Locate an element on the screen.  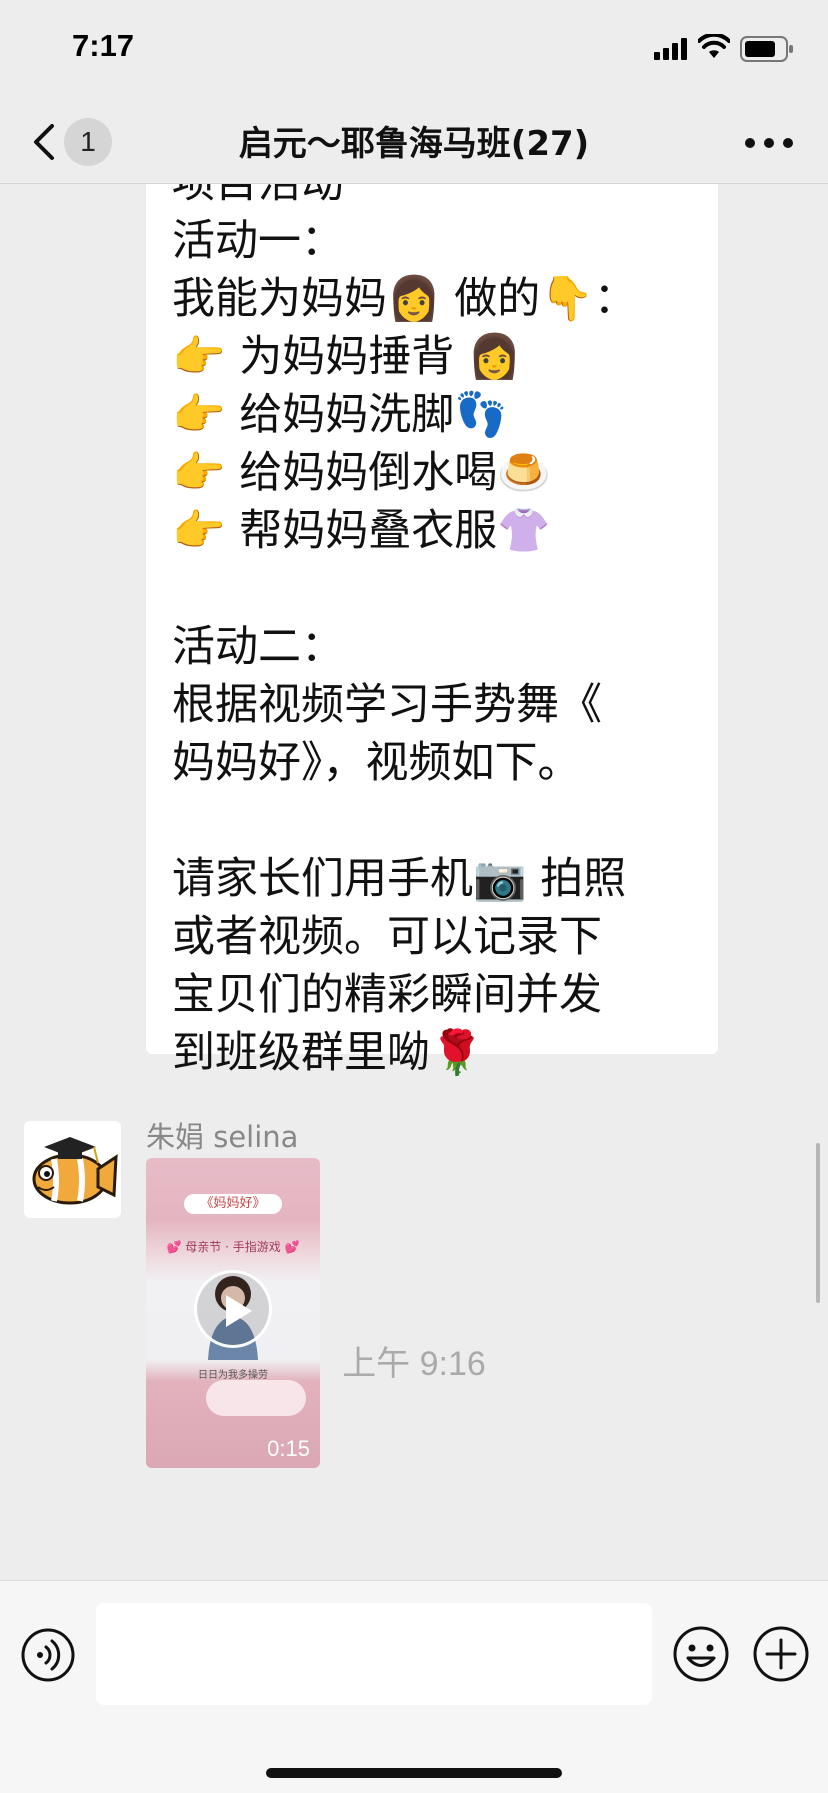
chat-title: 启元～耶鲁海马班(27) is located at coordinates (414, 144).